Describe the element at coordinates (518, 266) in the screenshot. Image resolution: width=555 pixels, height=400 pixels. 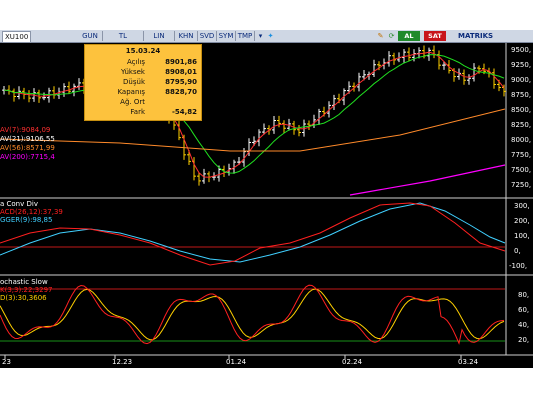
I see `y-tick-macd: -100,` at that location.